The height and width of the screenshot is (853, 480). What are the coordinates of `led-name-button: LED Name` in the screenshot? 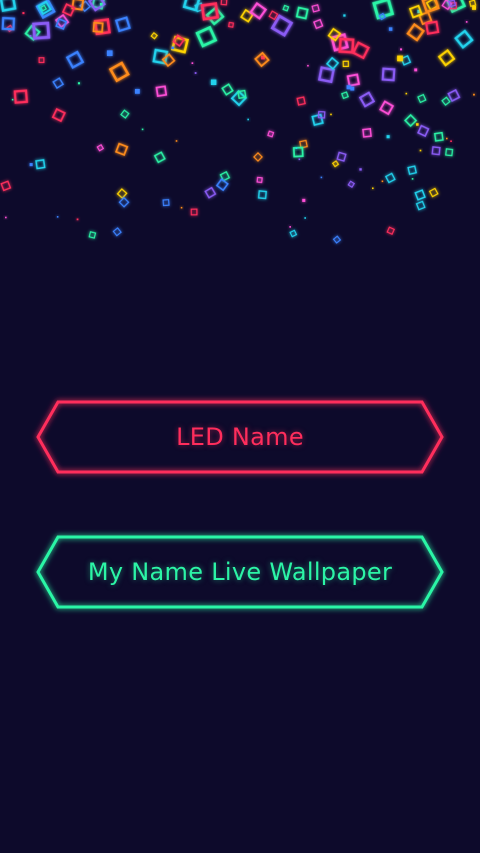 It's located at (240, 437).